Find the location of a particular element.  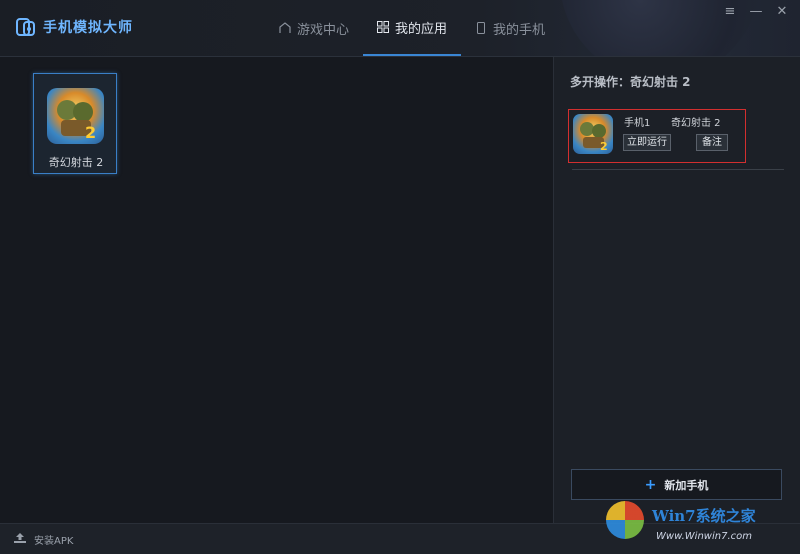

plus-icon: + is located at coordinates (650, 484).